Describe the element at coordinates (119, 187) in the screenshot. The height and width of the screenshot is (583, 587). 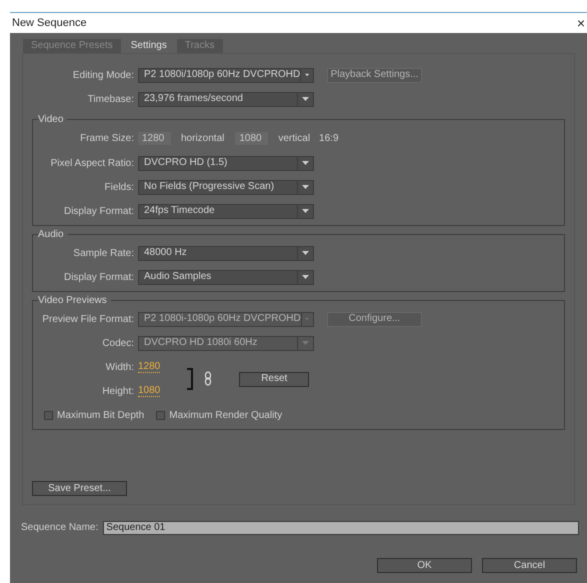
I see `field-label: Fields:` at that location.